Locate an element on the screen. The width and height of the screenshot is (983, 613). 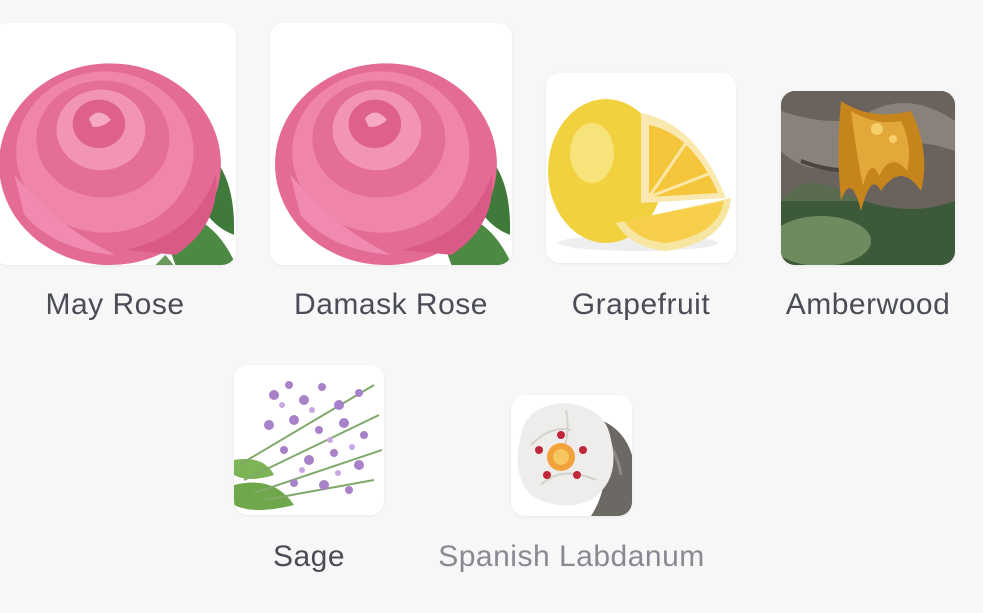
note-card-amberwood is located at coordinates (868, 178).